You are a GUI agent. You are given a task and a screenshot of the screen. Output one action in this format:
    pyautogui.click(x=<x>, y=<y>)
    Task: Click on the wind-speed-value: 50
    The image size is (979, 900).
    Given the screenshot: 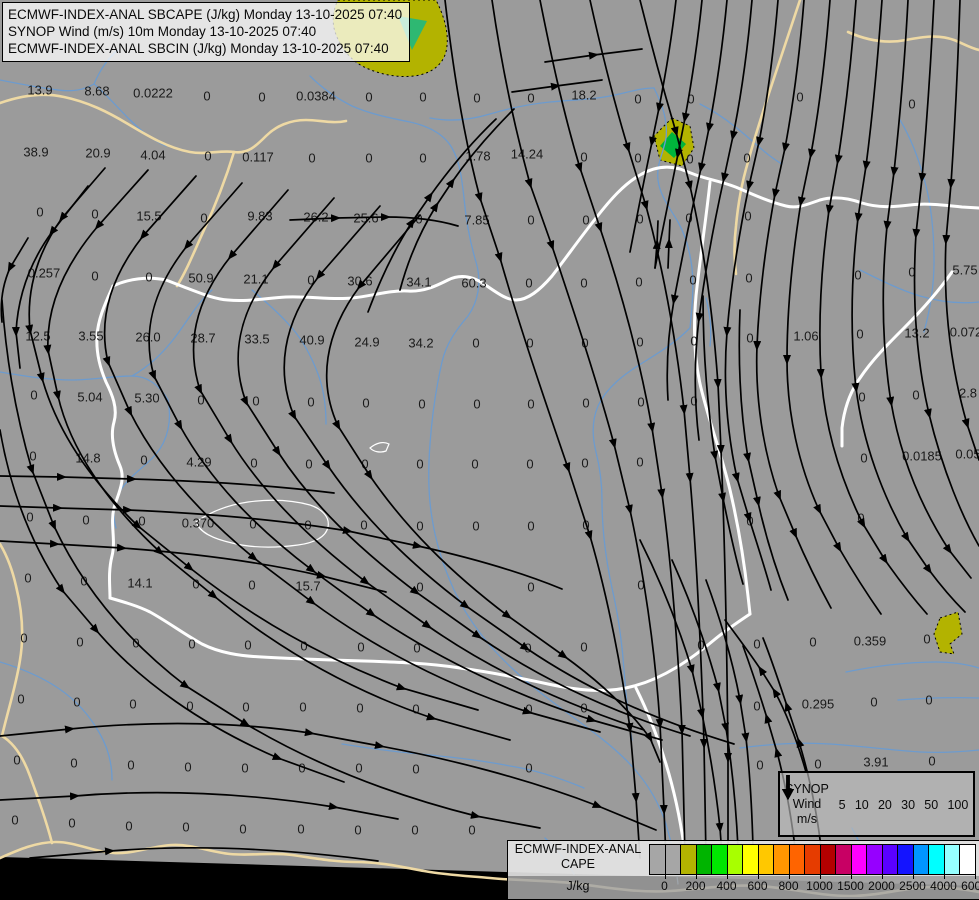 What is the action you would take?
    pyautogui.click(x=931, y=804)
    